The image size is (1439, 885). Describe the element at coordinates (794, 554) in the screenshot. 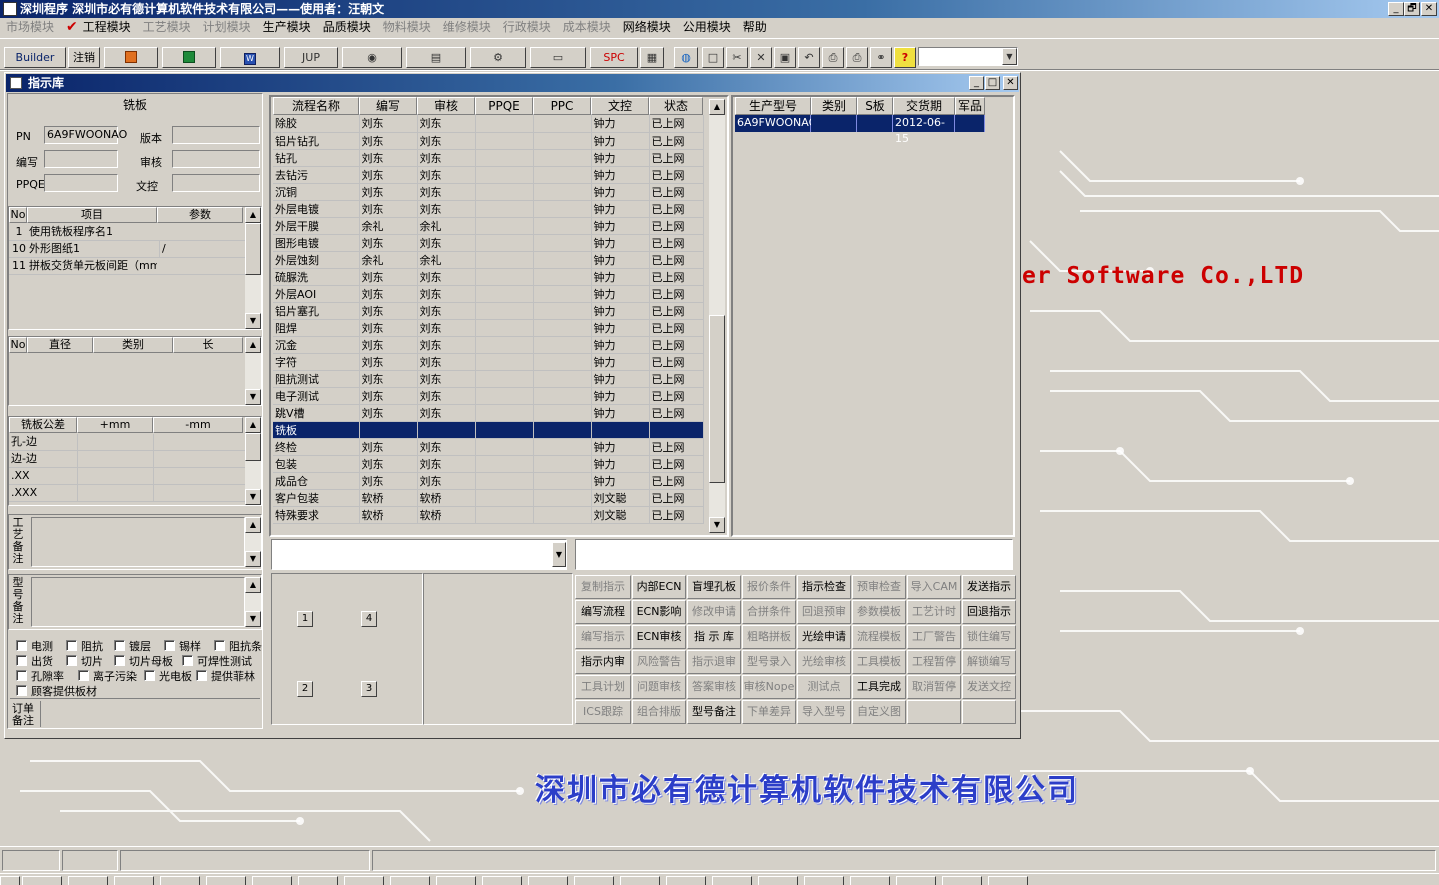

I see `instruction-text-field` at that location.